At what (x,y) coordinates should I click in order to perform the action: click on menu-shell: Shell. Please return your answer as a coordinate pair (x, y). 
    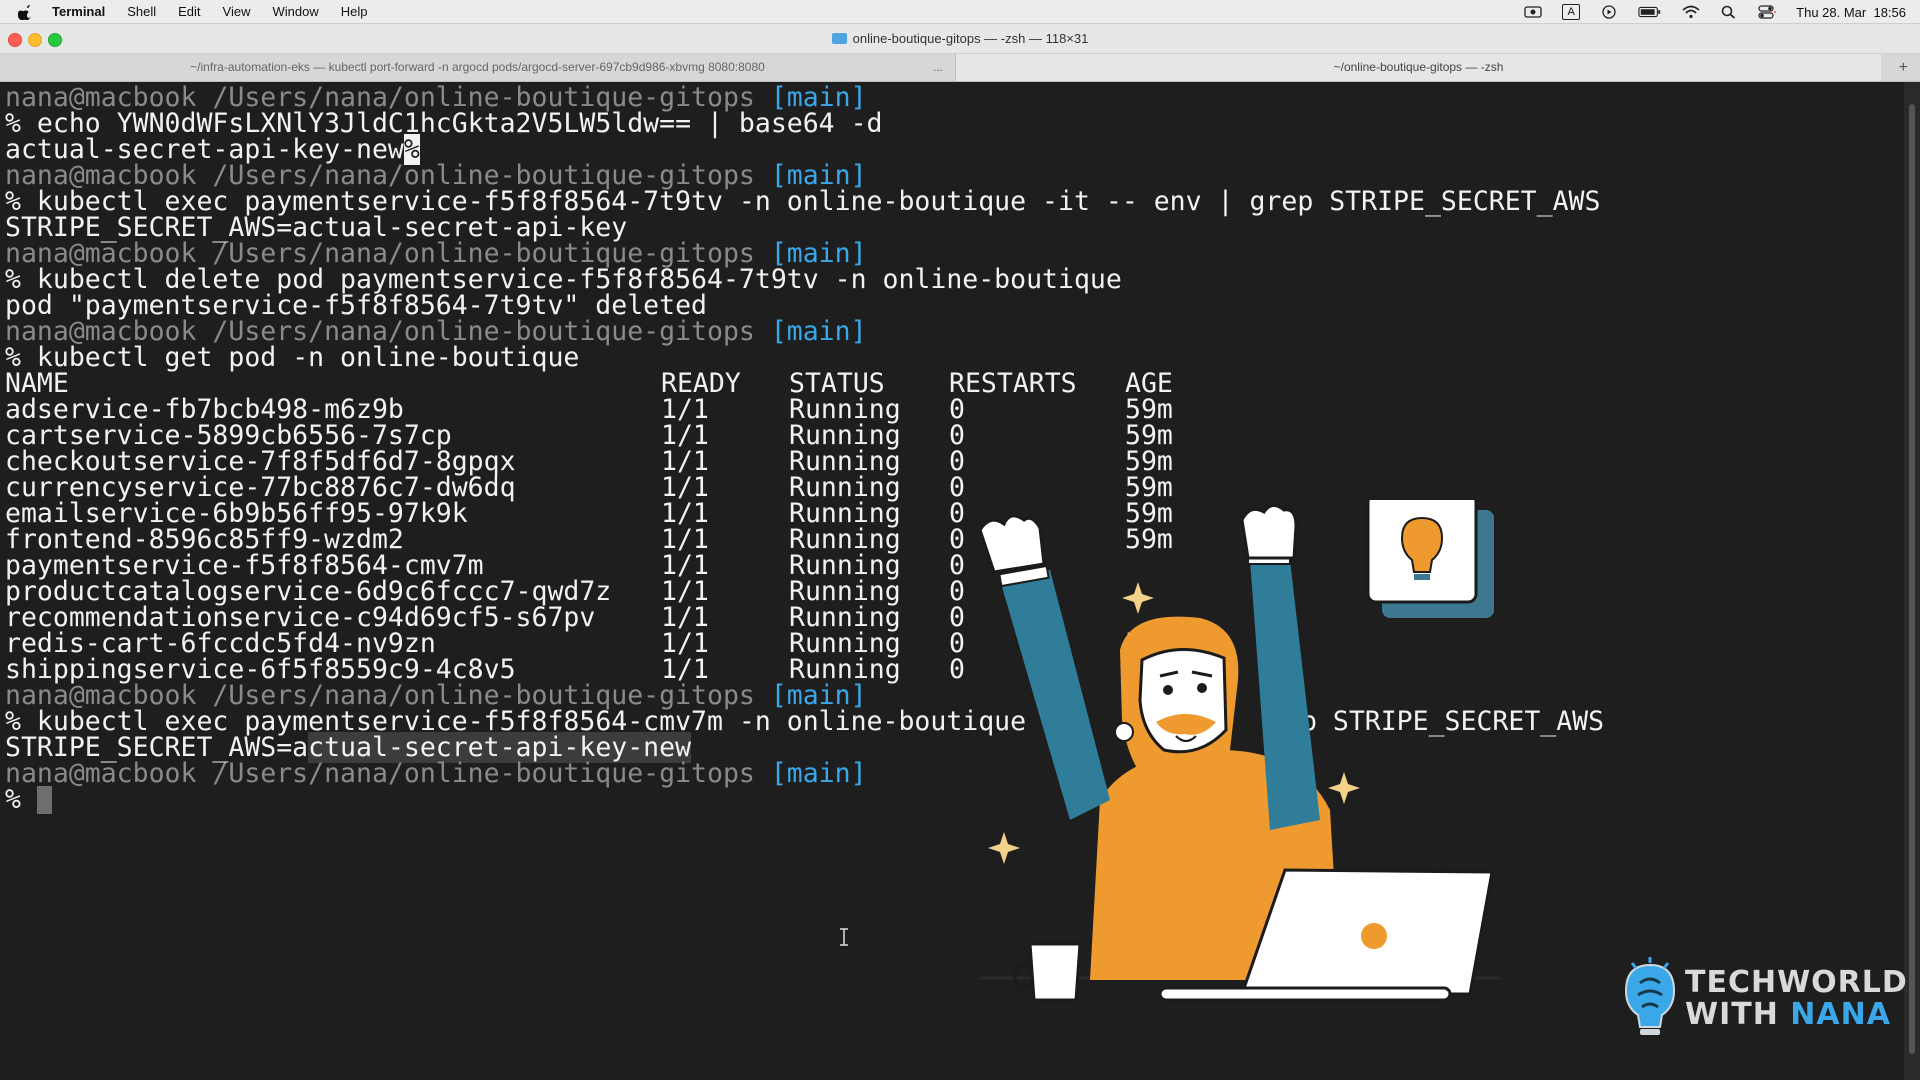
    Looking at the image, I should click on (141, 11).